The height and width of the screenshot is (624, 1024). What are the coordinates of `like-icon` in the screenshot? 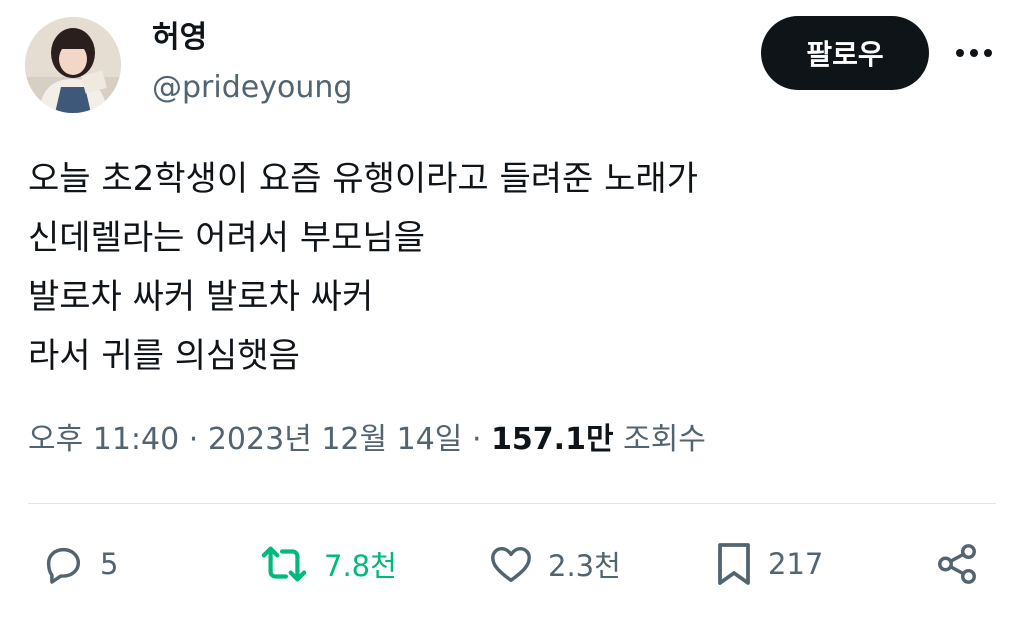 It's located at (511, 564).